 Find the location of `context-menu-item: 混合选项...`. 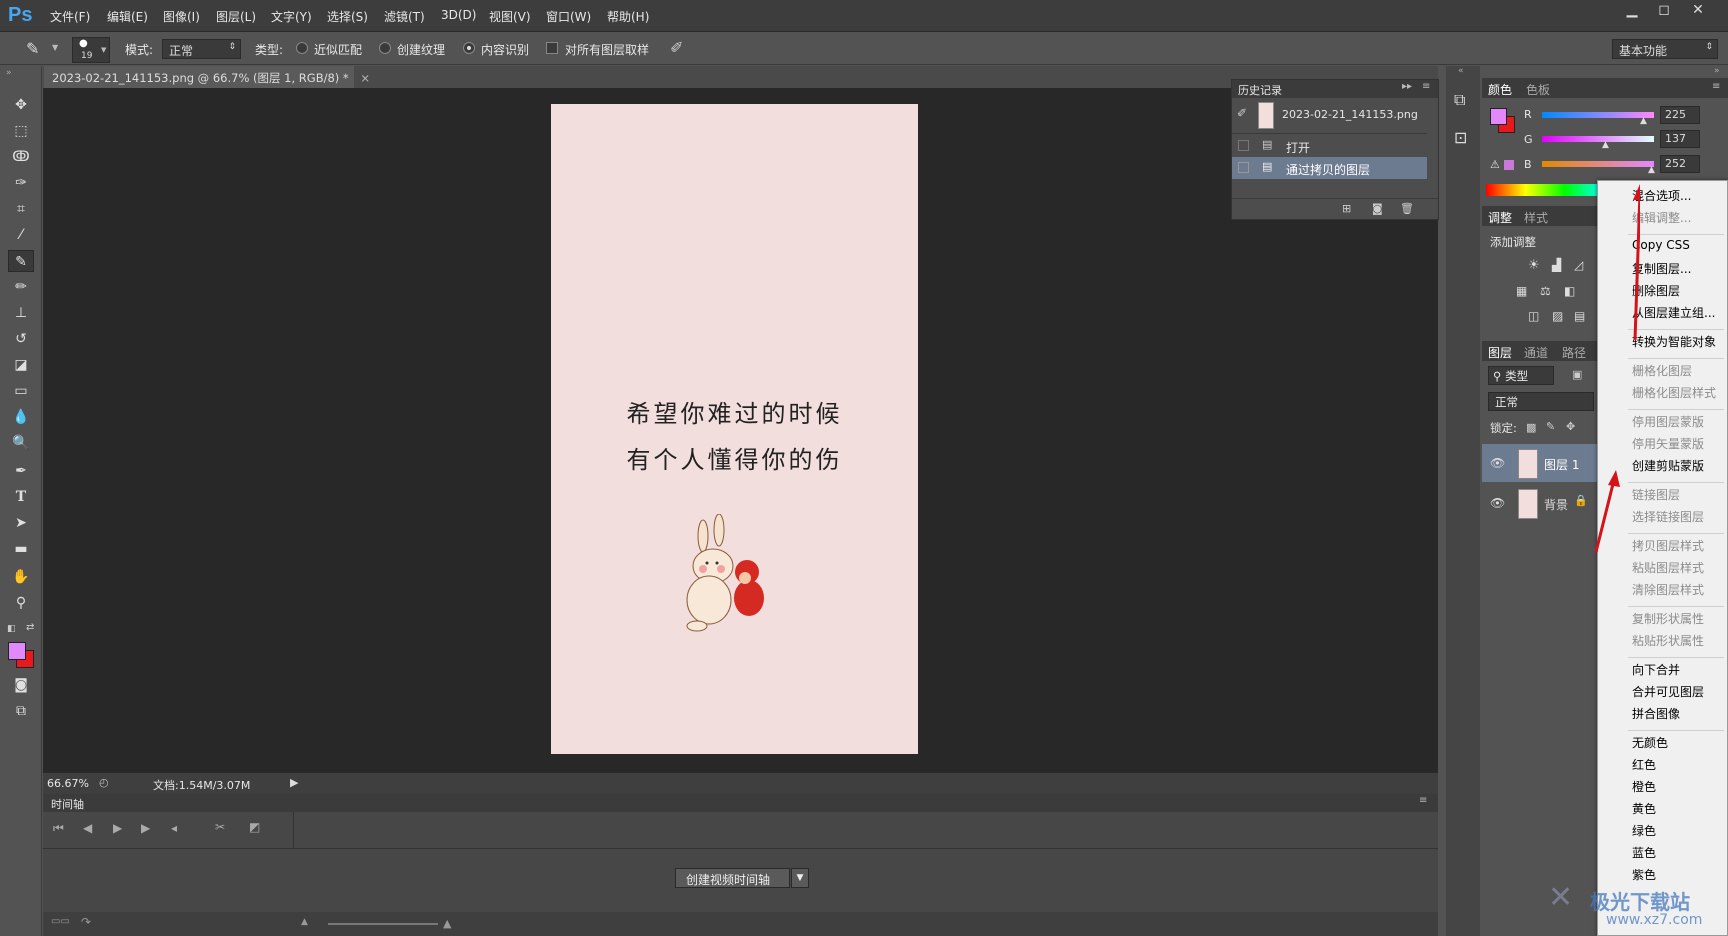

context-menu-item: 混合选项... is located at coordinates (1661, 195).